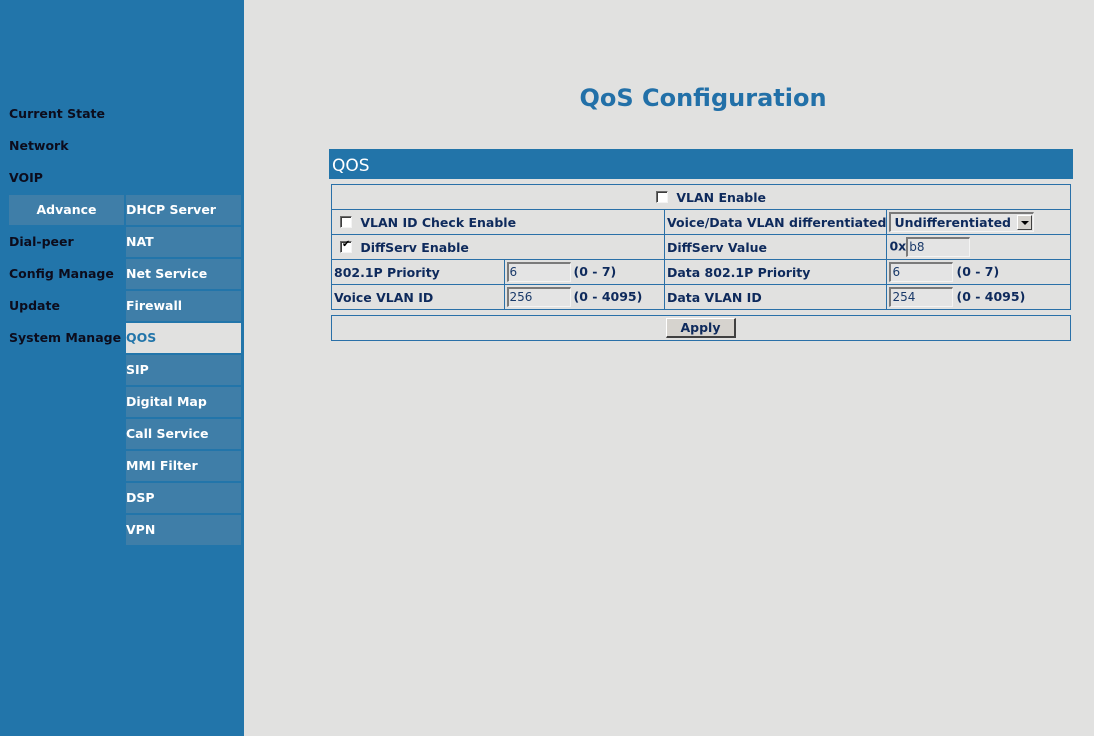 Image resolution: width=1094 pixels, height=736 pixels. What do you see at coordinates (921, 297) in the screenshot?
I see `data-vlan-id-input: 254` at bounding box center [921, 297].